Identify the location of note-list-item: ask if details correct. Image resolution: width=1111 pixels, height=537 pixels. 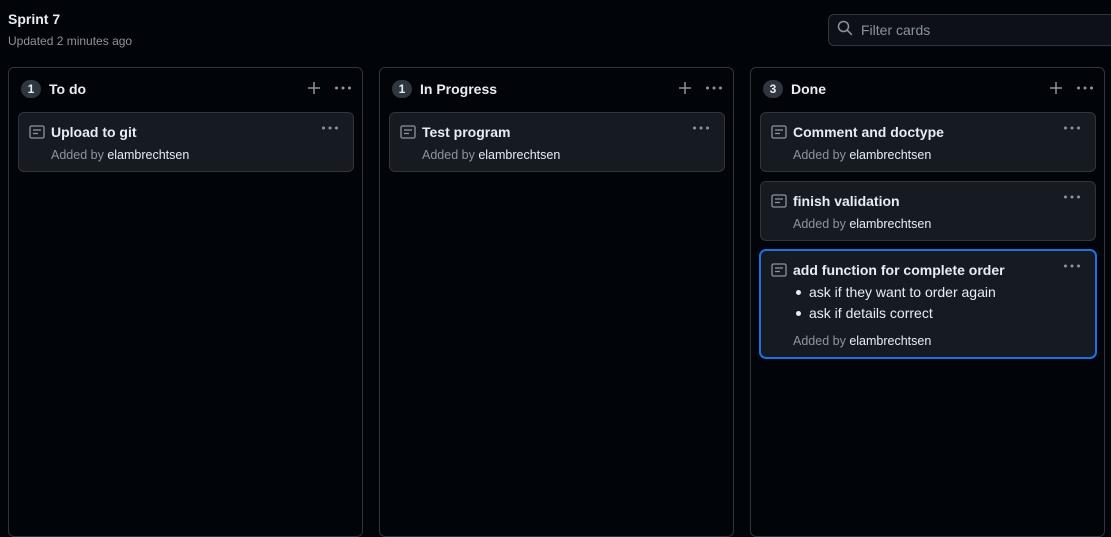
(894, 313).